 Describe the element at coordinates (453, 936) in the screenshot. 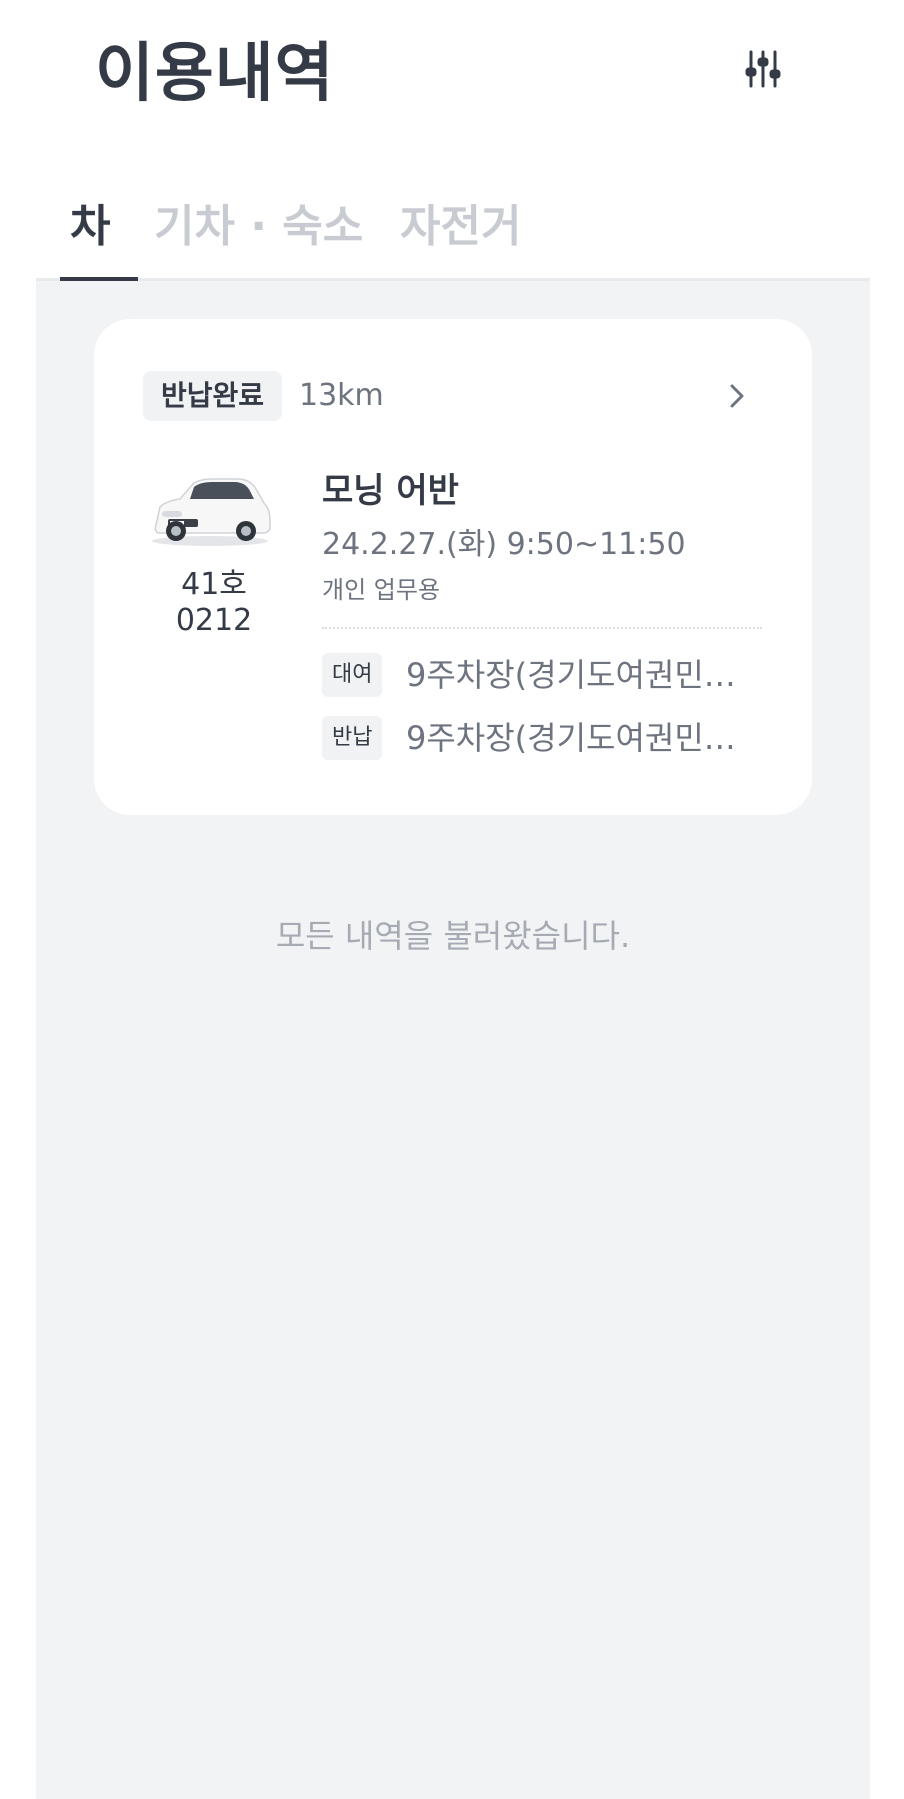

I see `list-end-message: 모든 내역을 불러왔습니다.` at that location.